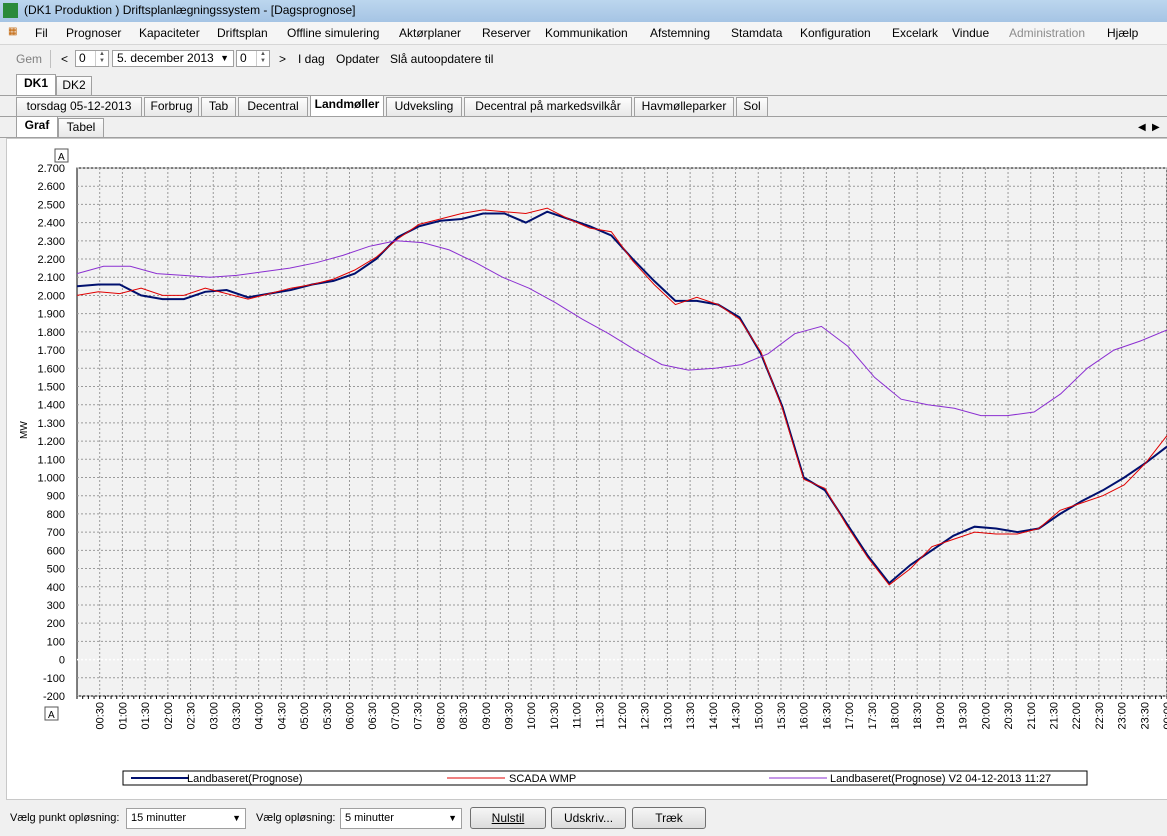 This screenshot has width=1167, height=836. What do you see at coordinates (51, 205) in the screenshot?
I see `y-tick-label: 2.500` at bounding box center [51, 205].